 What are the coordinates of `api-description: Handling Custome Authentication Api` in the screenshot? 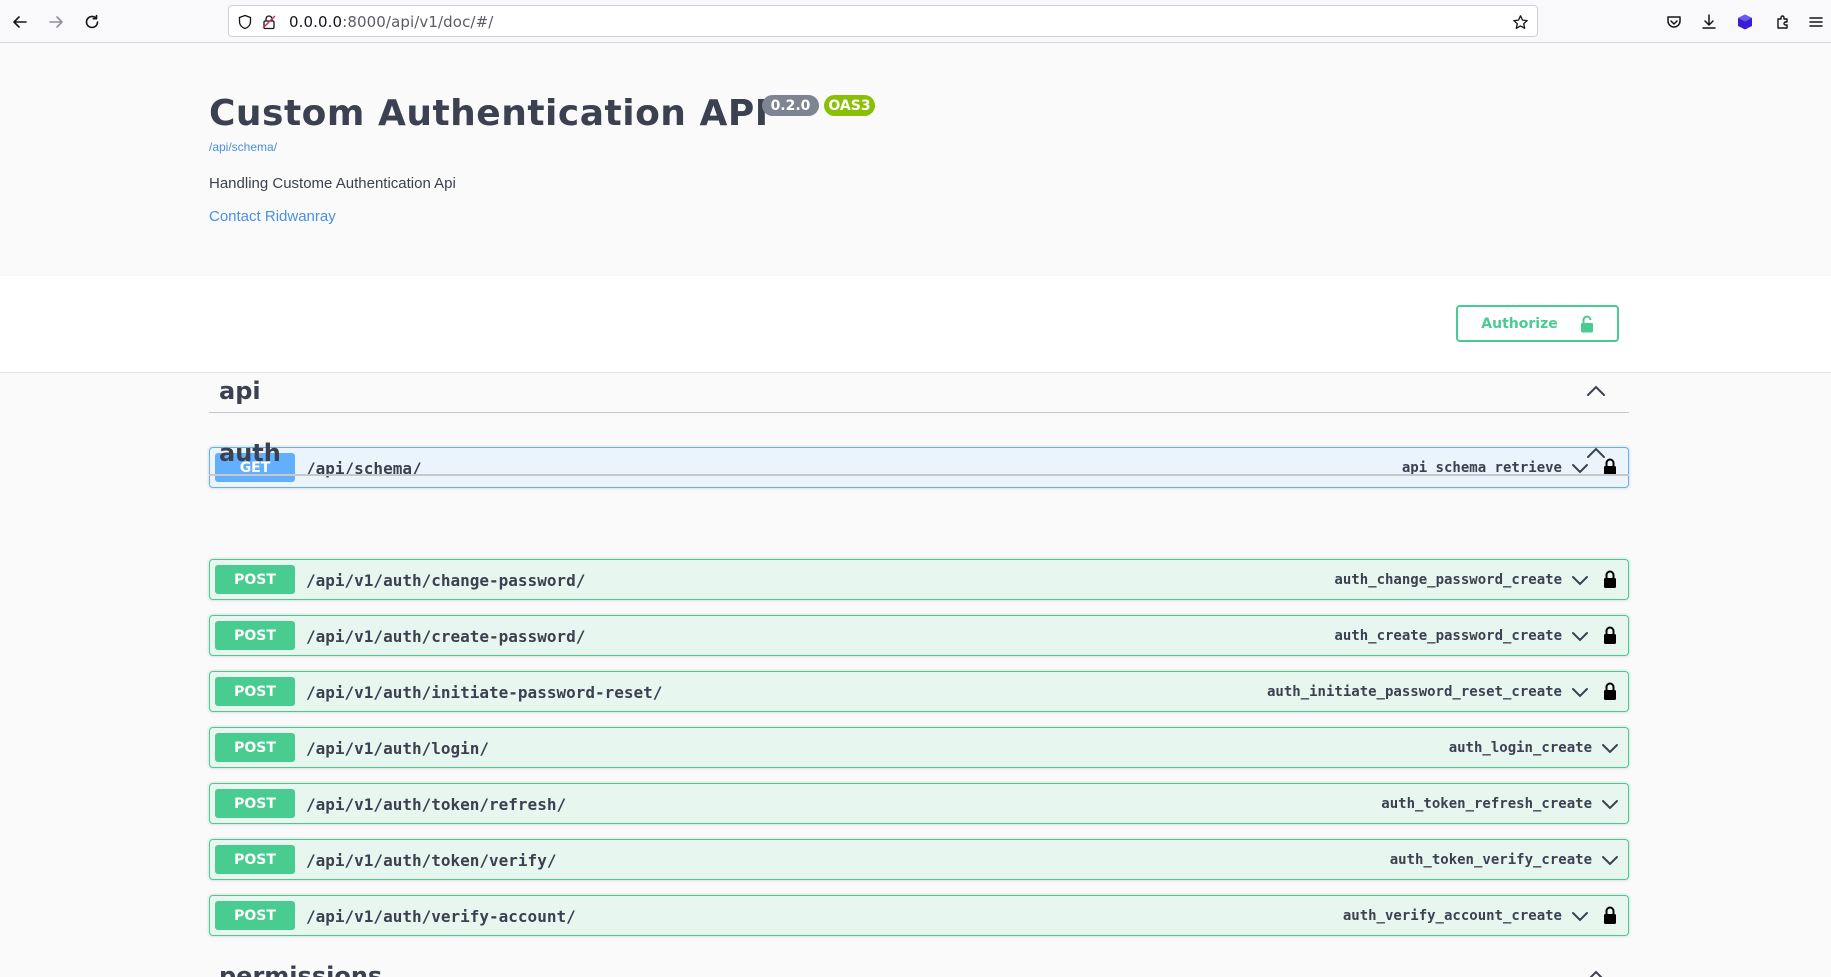 It's located at (332, 183).